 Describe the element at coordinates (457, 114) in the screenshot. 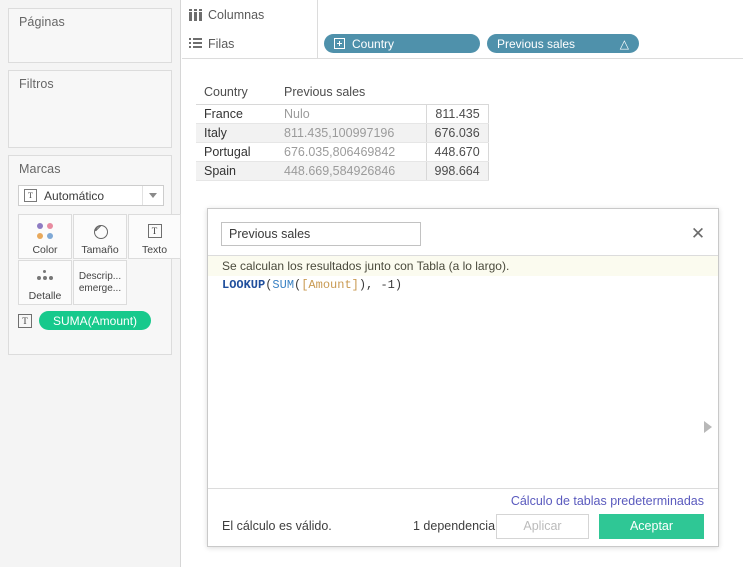

I see `cell-value: 811.435` at that location.